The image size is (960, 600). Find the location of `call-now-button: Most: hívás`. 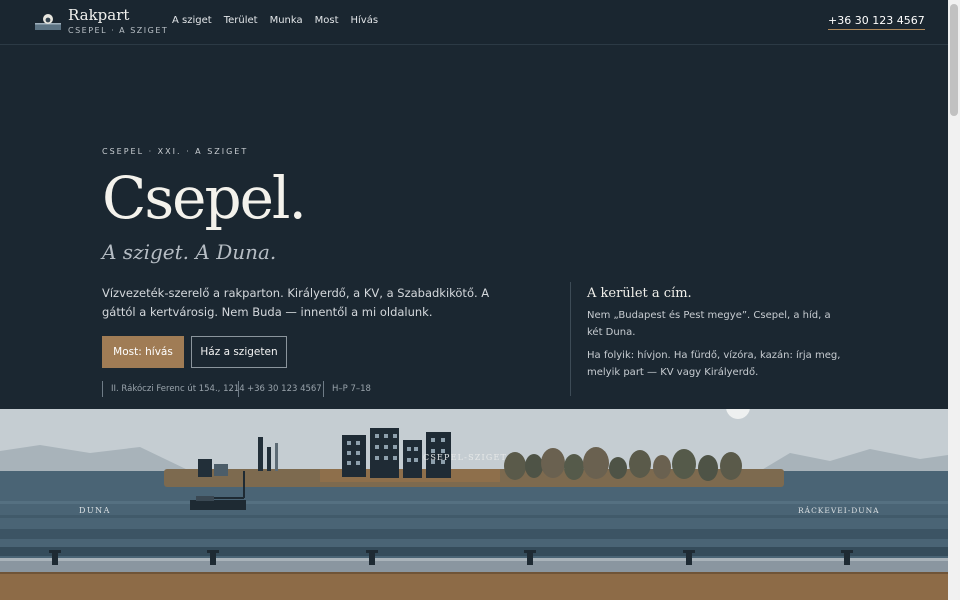

call-now-button: Most: hívás is located at coordinates (143, 352).